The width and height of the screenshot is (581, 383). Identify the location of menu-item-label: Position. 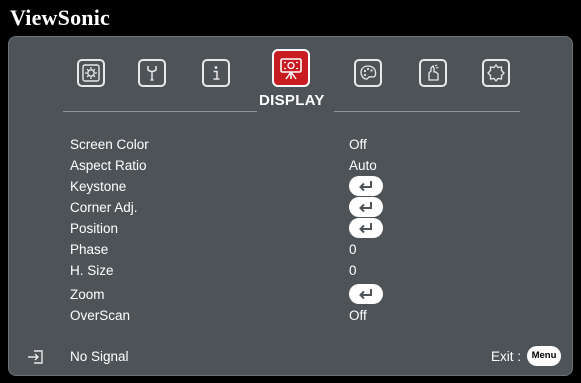
(94, 228).